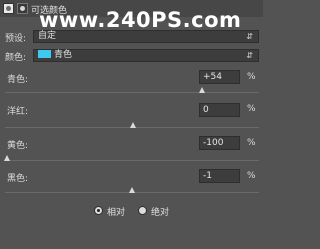 Image resolution: width=320 pixels, height=249 pixels. I want to click on preset-value: 自定, so click(47, 36).